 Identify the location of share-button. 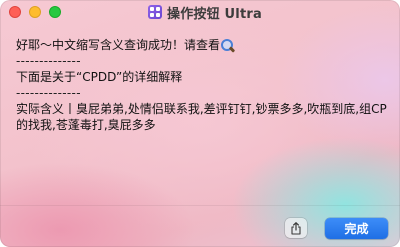
(296, 228).